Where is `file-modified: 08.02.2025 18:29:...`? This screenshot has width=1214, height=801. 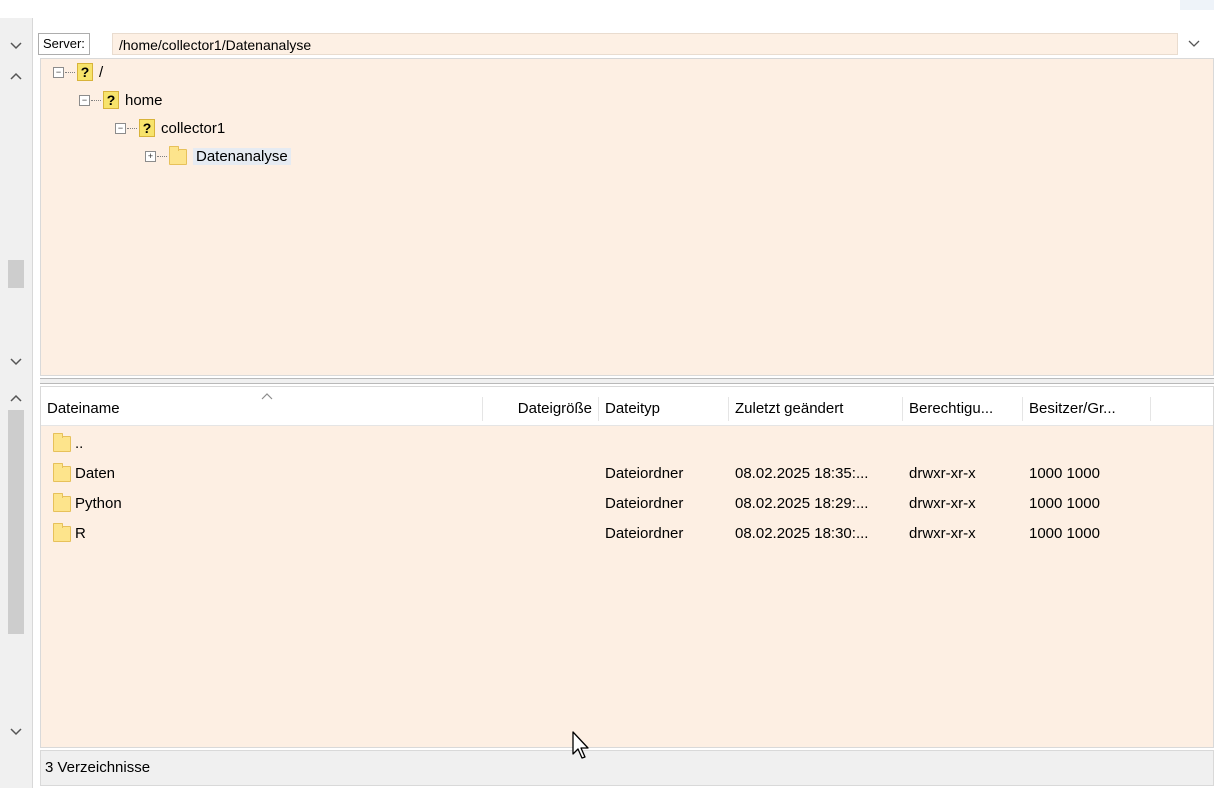 file-modified: 08.02.2025 18:29:... is located at coordinates (802, 503).